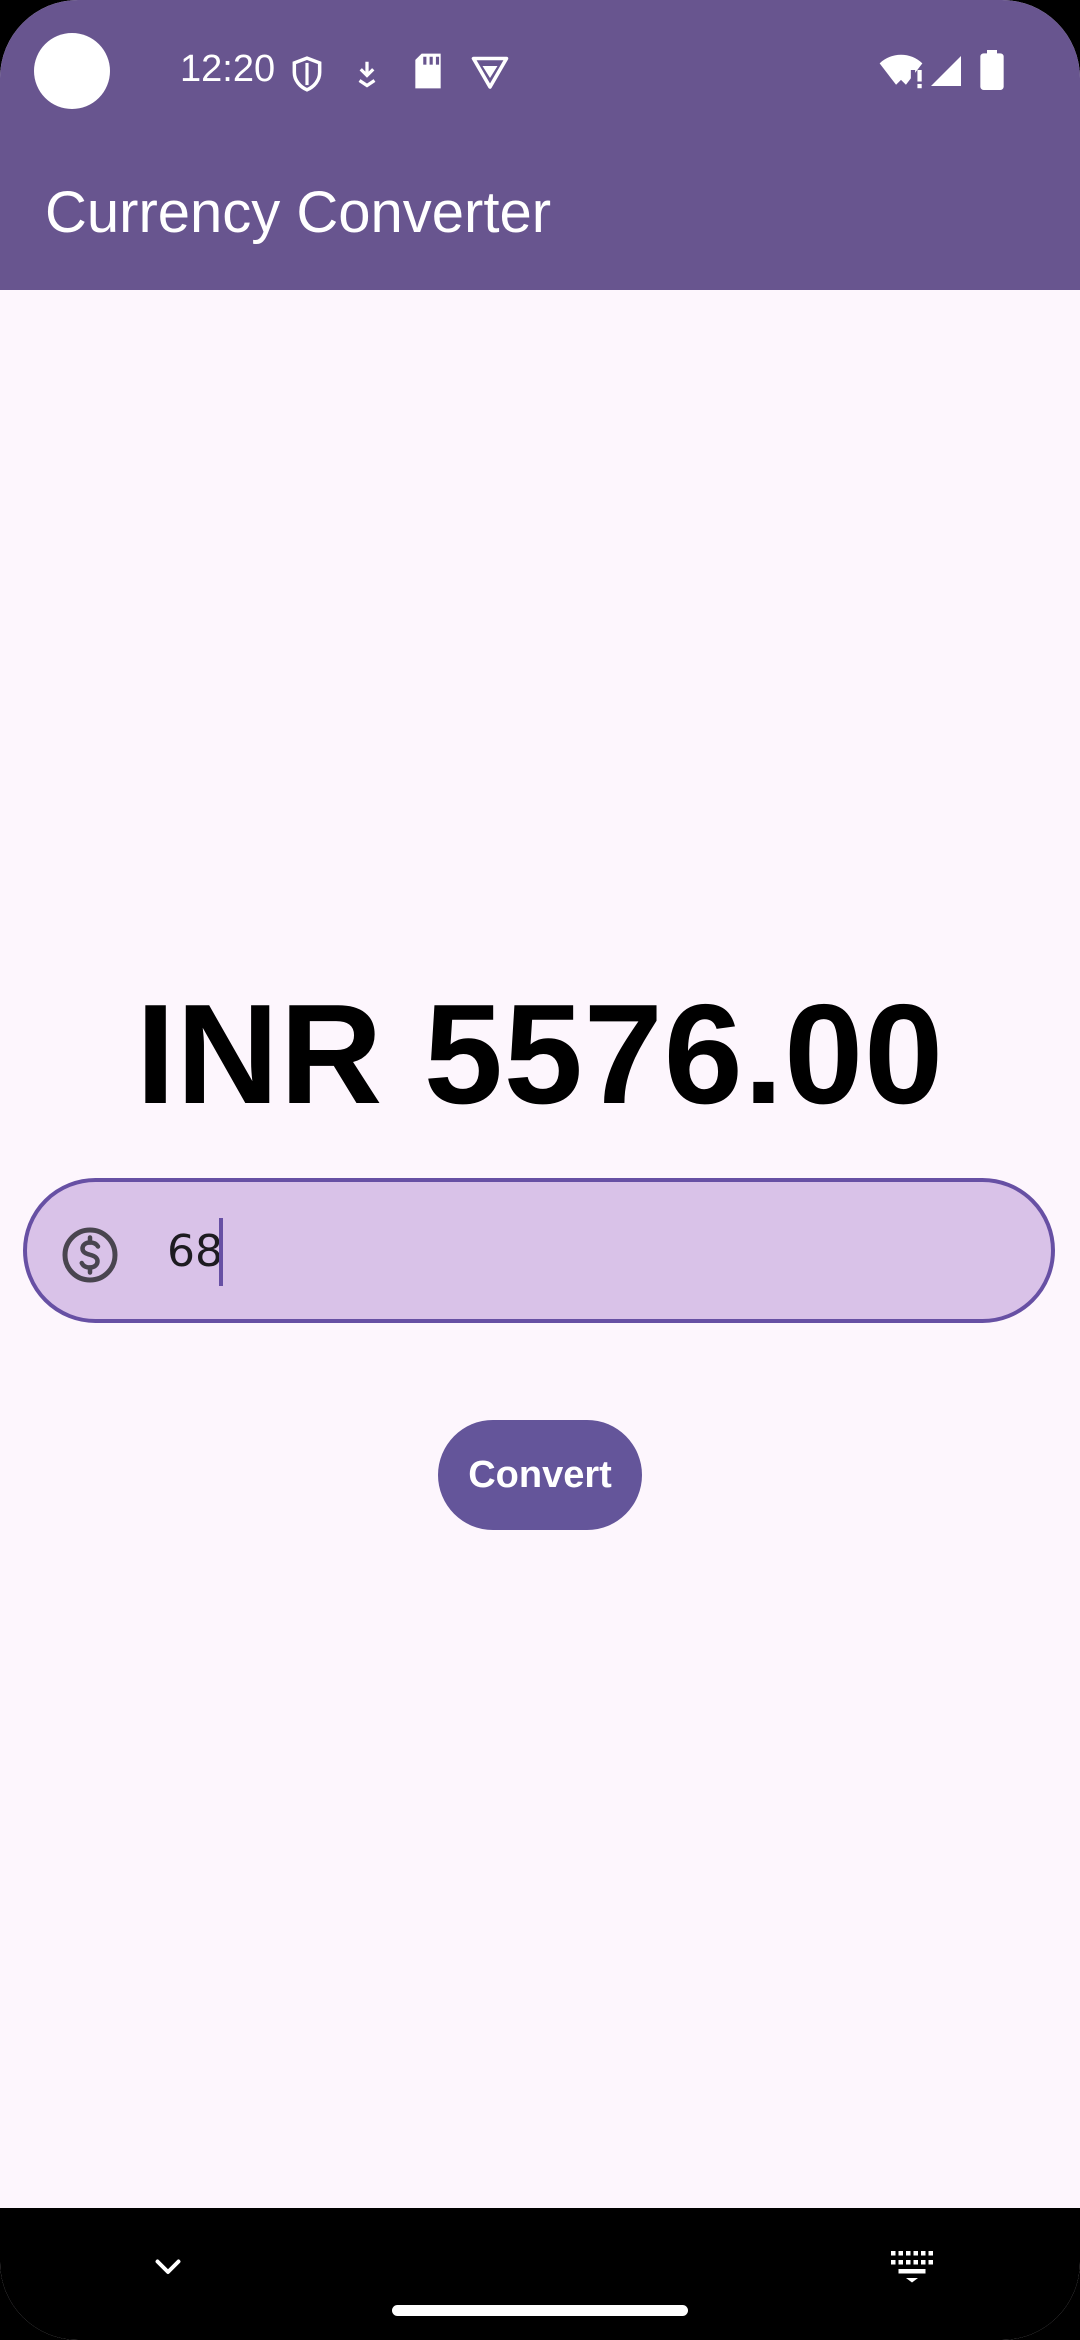  I want to click on keyboard-icon, so click(912, 2266).